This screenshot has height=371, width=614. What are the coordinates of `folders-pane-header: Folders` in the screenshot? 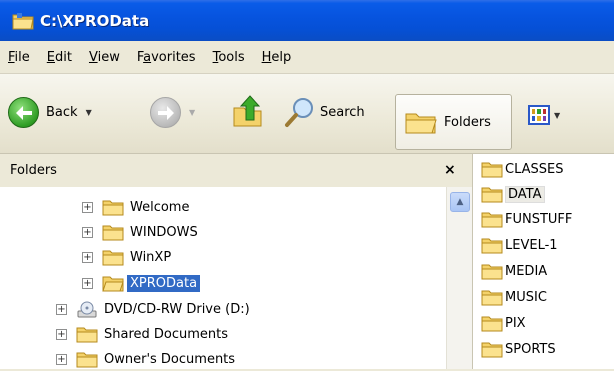 It's located at (236, 170).